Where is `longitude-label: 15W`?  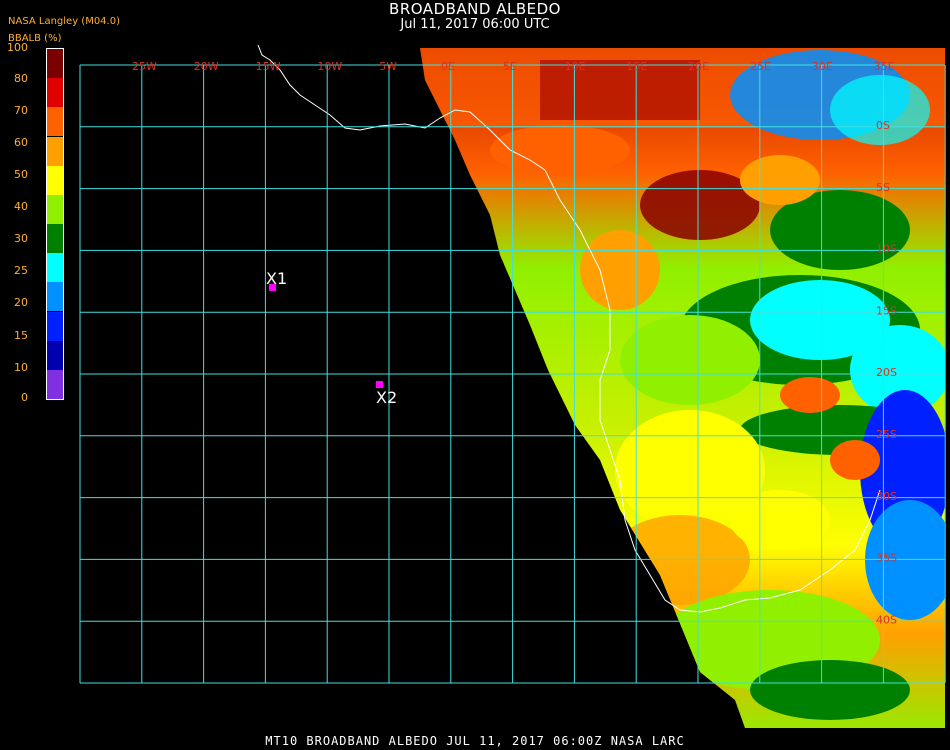
longitude-label: 15W is located at coordinates (268, 66).